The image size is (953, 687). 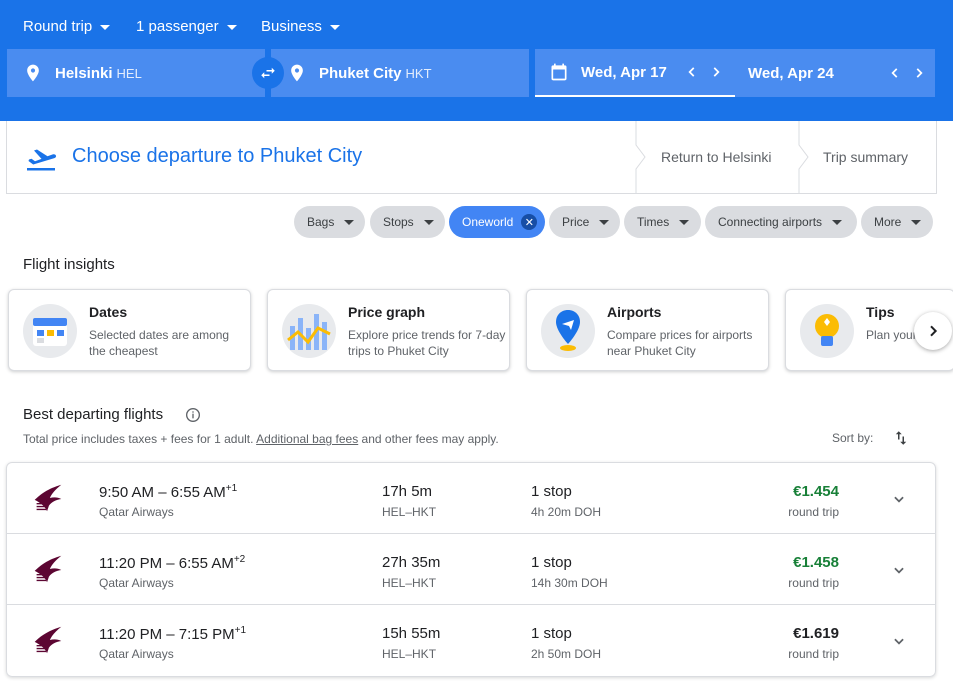 I want to click on flight-price: €1.458, so click(x=816, y=562).